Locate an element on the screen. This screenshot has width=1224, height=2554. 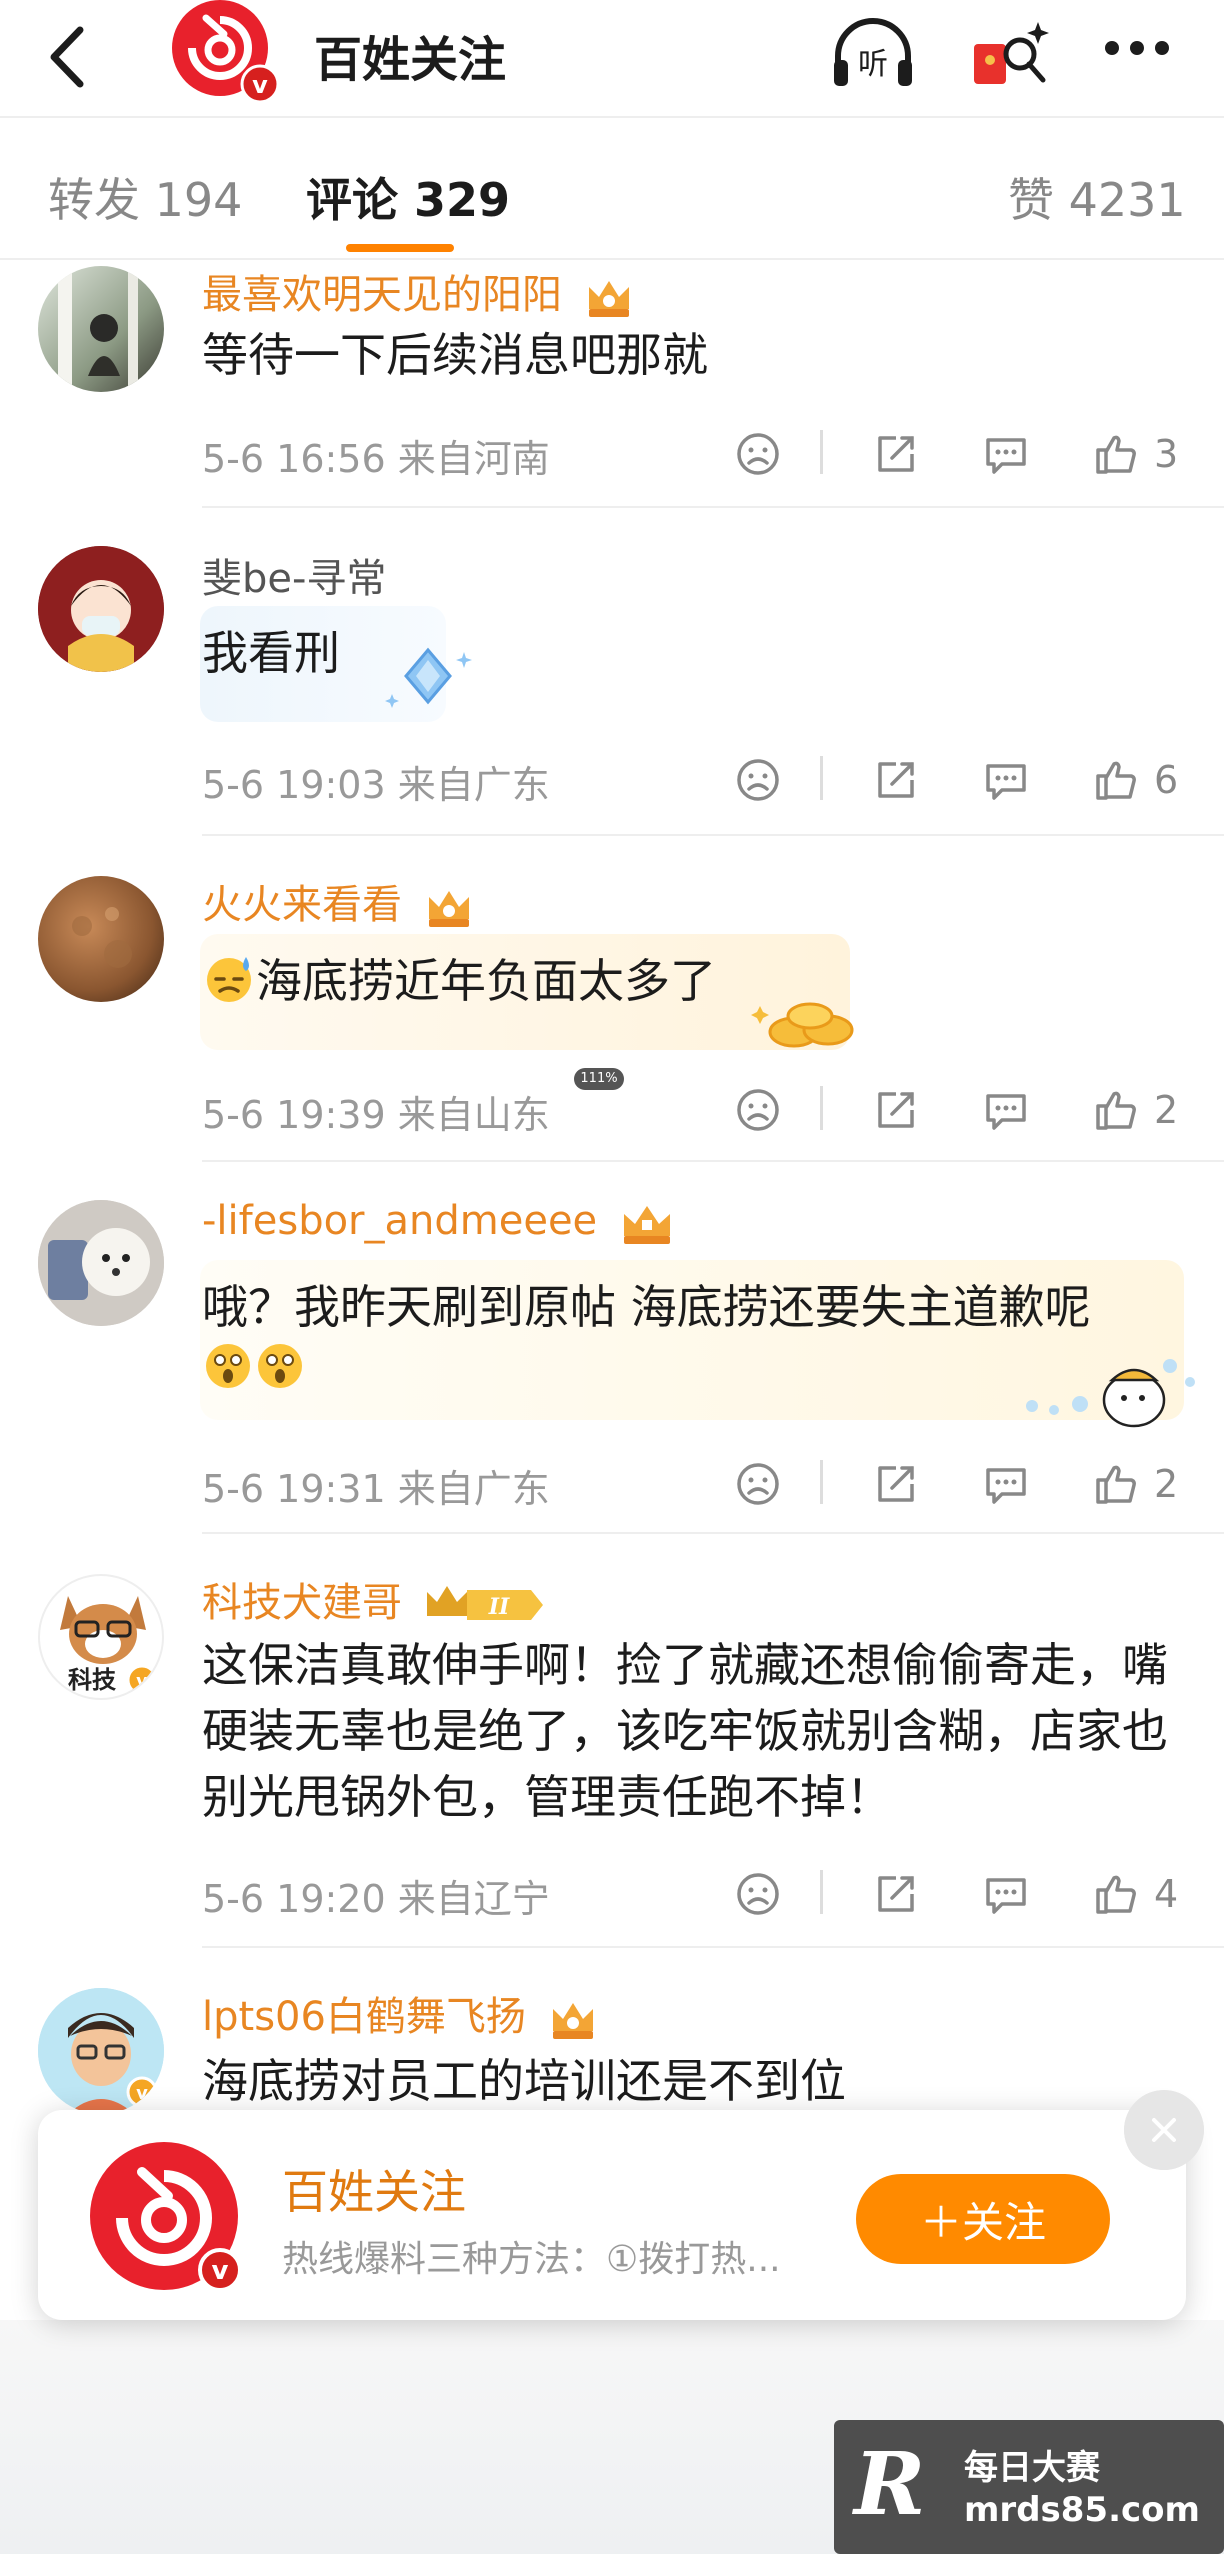
comment-meta: 5-6 19:39 来自山东 is located at coordinates (376, 1111).